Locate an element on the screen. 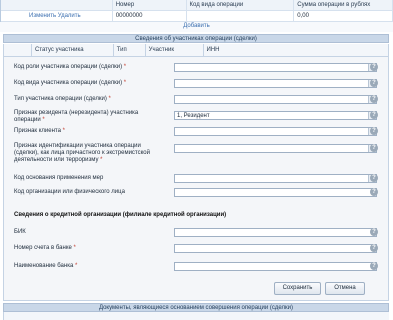 The image size is (393, 320). field-label: БИК is located at coordinates (20, 232).